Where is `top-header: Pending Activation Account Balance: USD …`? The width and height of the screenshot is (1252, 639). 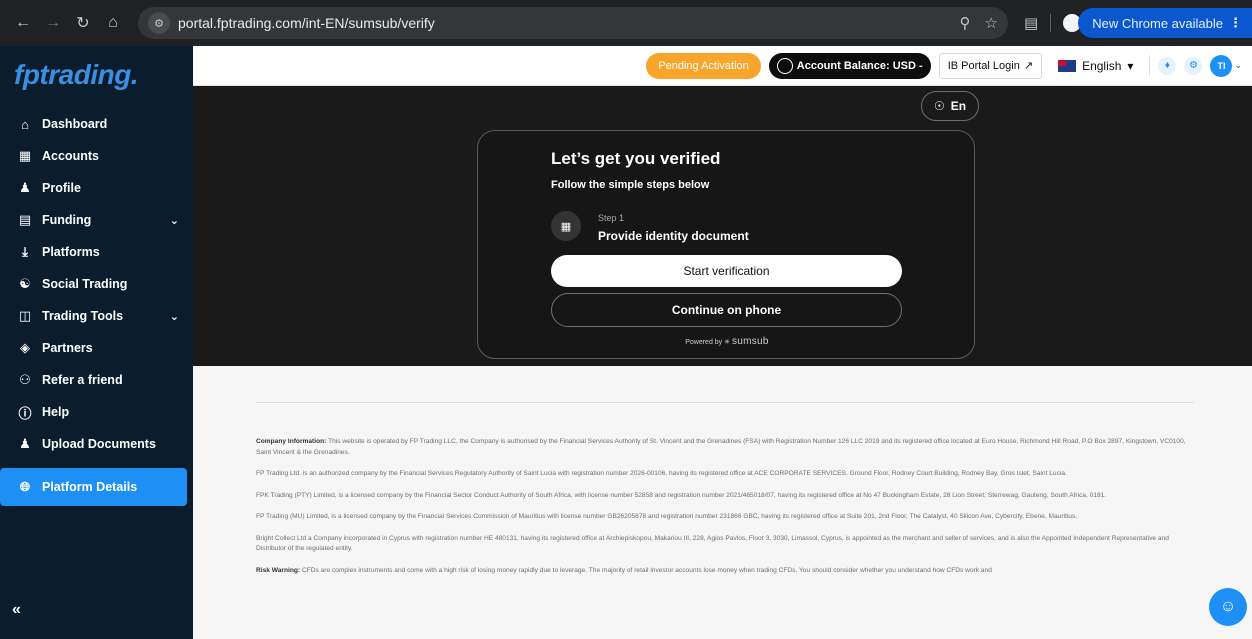
top-header: Pending Activation Account Balance: USD … is located at coordinates (722, 66).